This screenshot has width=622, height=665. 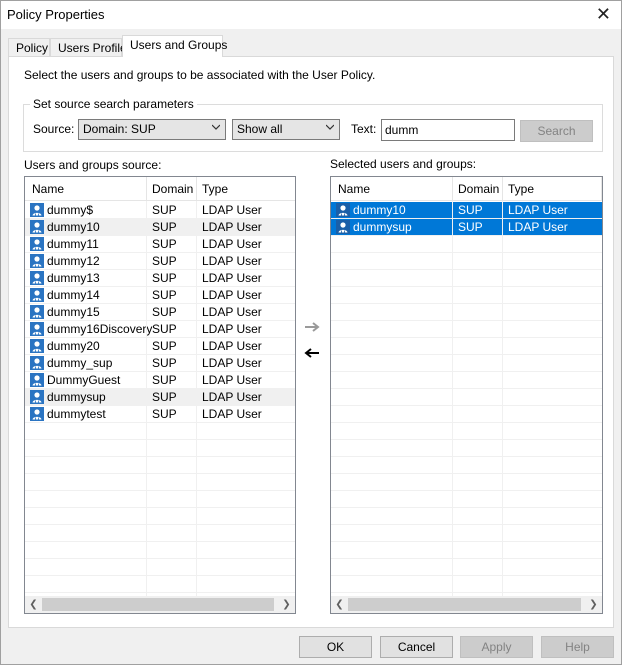 What do you see at coordinates (160, 261) in the screenshot?
I see `list-item: dummy12 SUP LDAP User` at bounding box center [160, 261].